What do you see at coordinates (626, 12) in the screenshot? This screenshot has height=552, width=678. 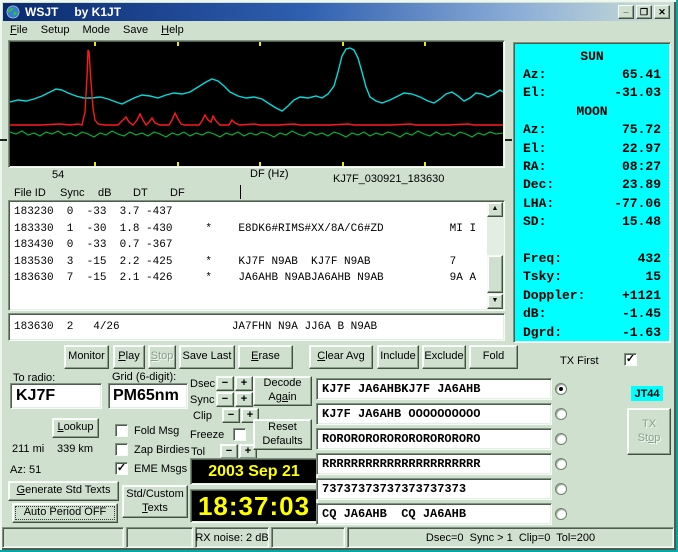 I see `minimize-button: _` at bounding box center [626, 12].